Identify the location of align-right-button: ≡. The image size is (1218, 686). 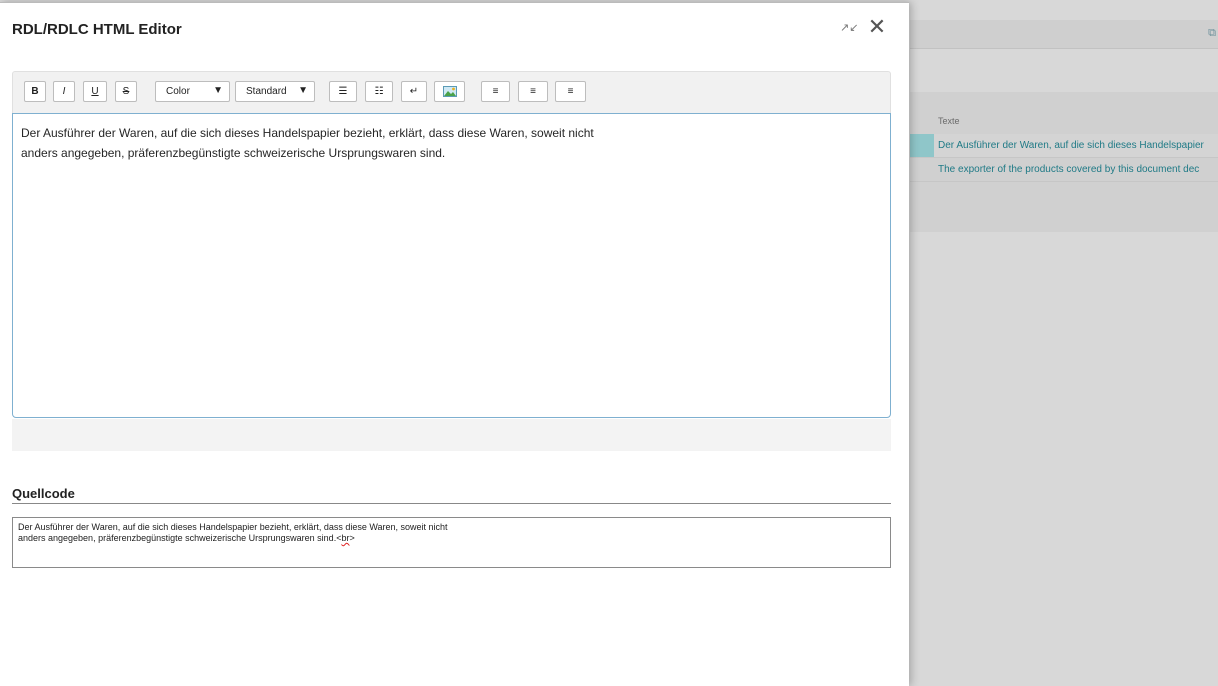
(570, 91).